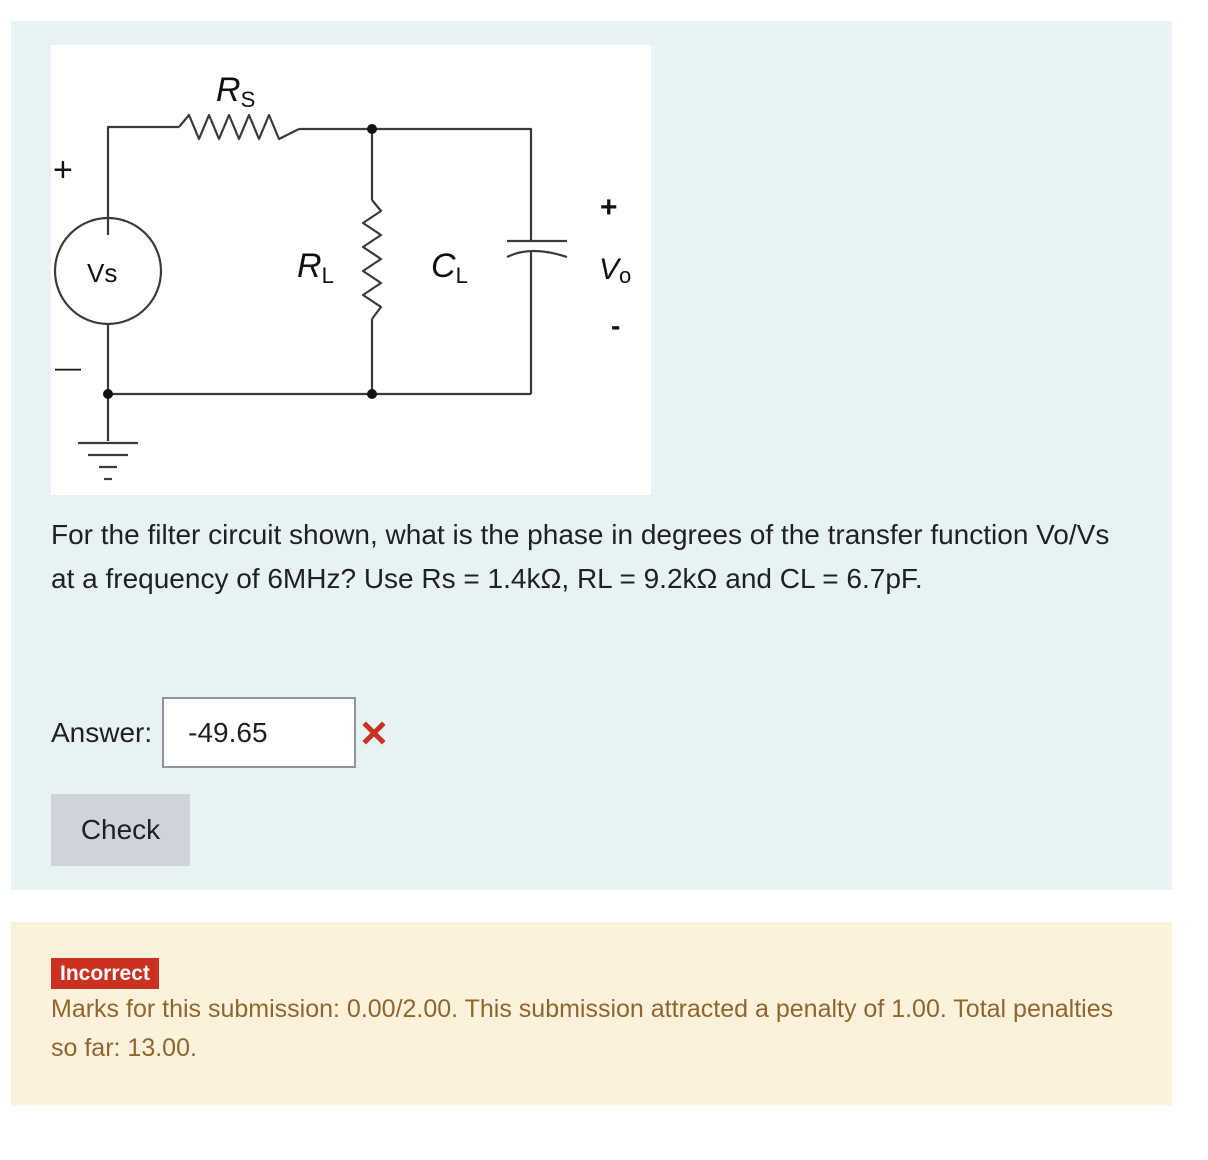 This screenshot has width=1208, height=1160. What do you see at coordinates (462, 275) in the screenshot?
I see `label-cl-sub: L` at bounding box center [462, 275].